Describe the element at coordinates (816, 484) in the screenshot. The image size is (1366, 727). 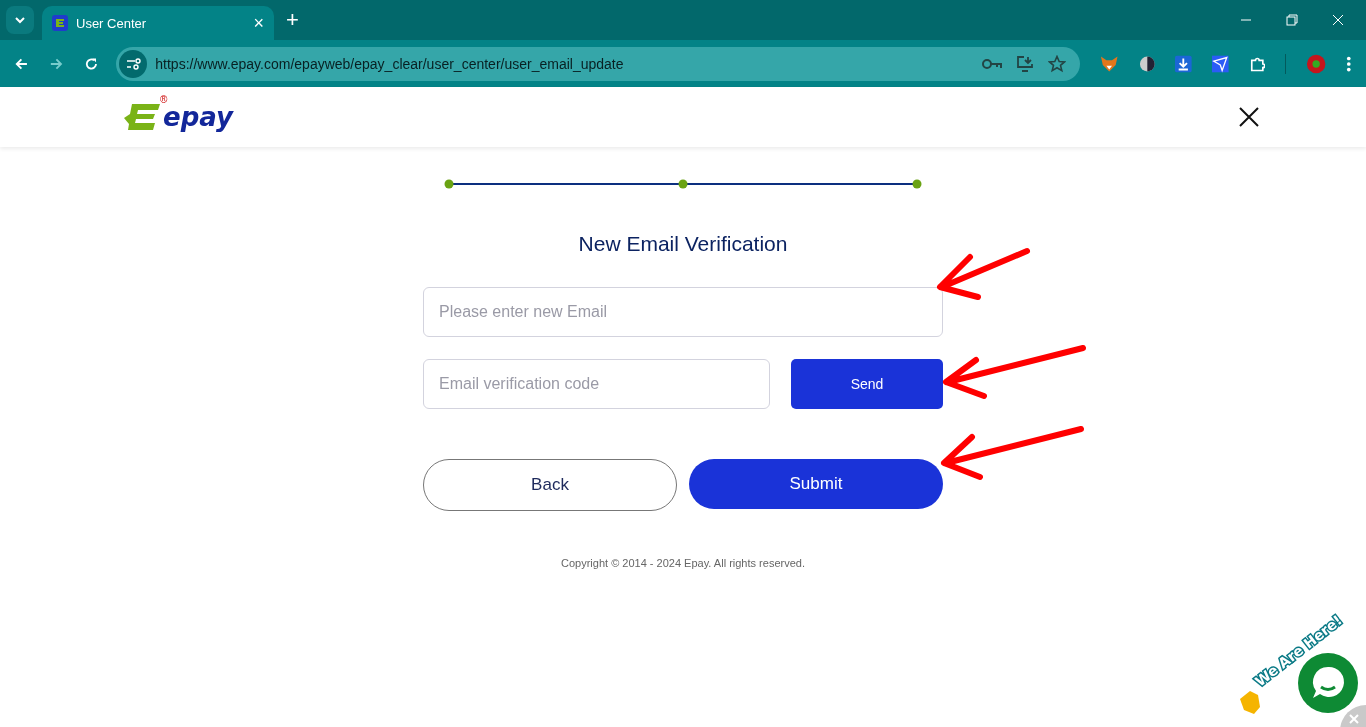
I see `submit-button: Submit` at that location.